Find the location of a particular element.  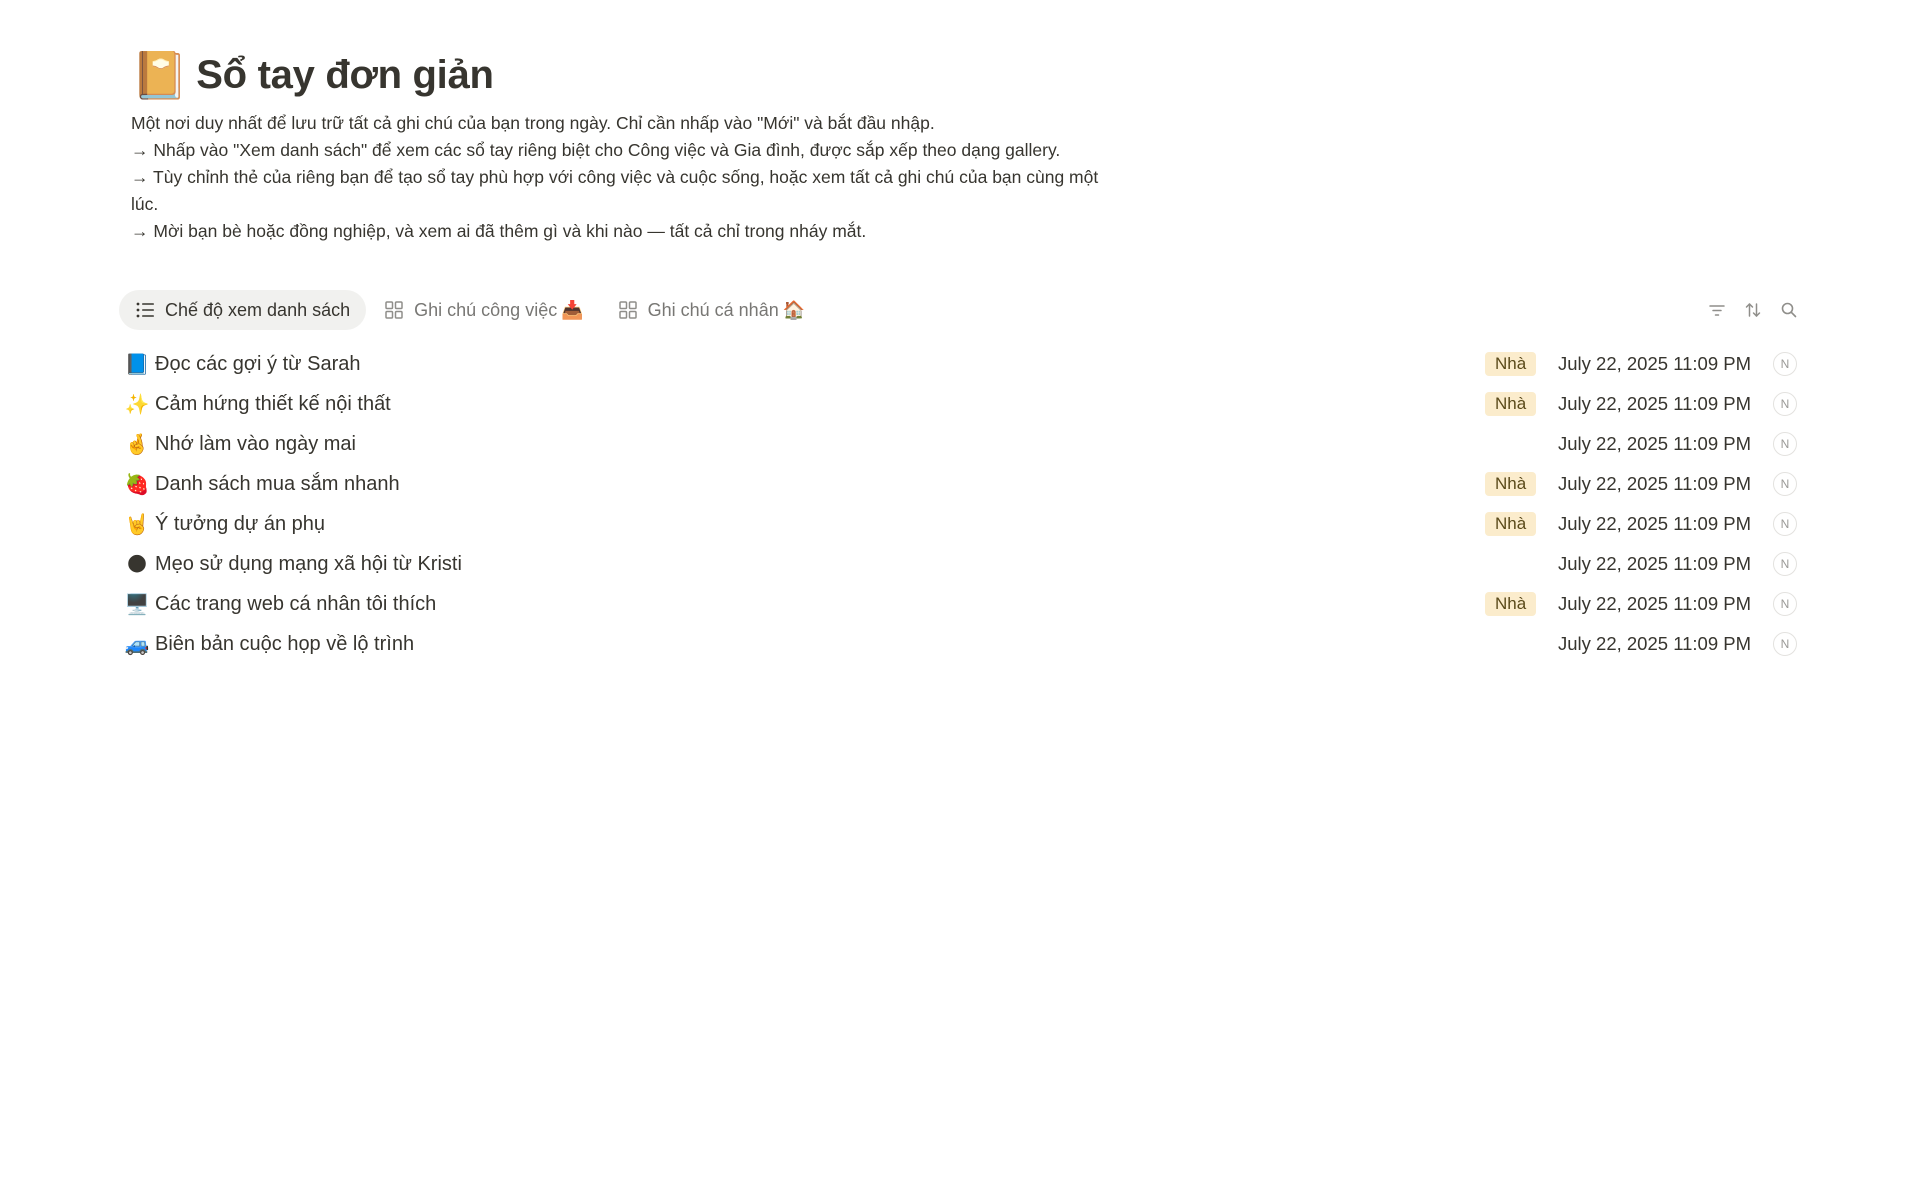

sort-button is located at coordinates (1753, 310).